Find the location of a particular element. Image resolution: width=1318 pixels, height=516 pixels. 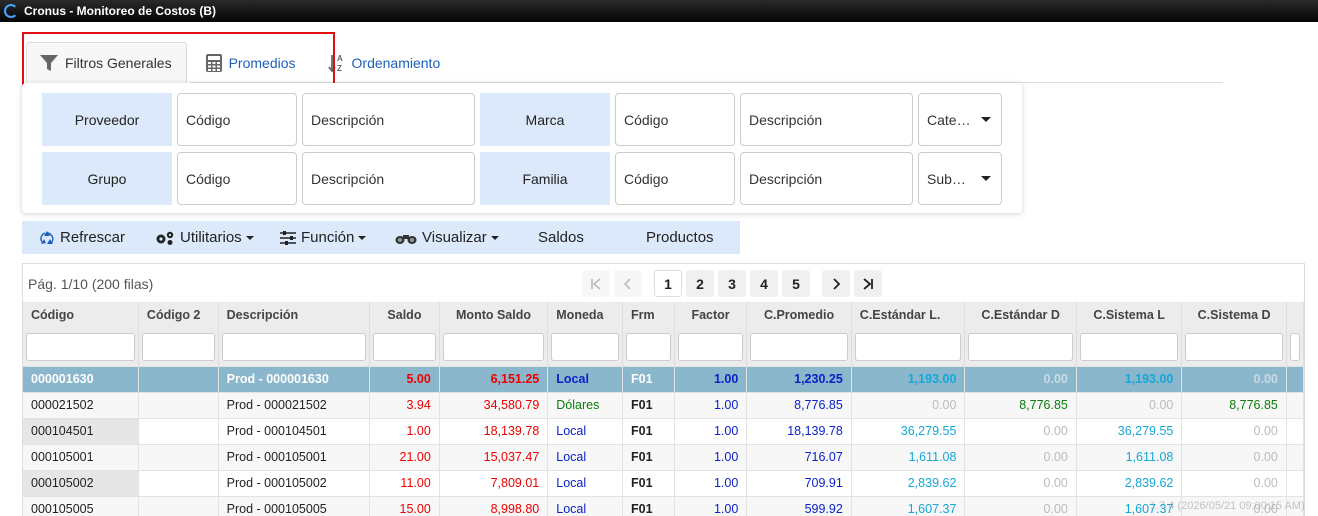

filter-input-c-sistema-l is located at coordinates (1129, 346).